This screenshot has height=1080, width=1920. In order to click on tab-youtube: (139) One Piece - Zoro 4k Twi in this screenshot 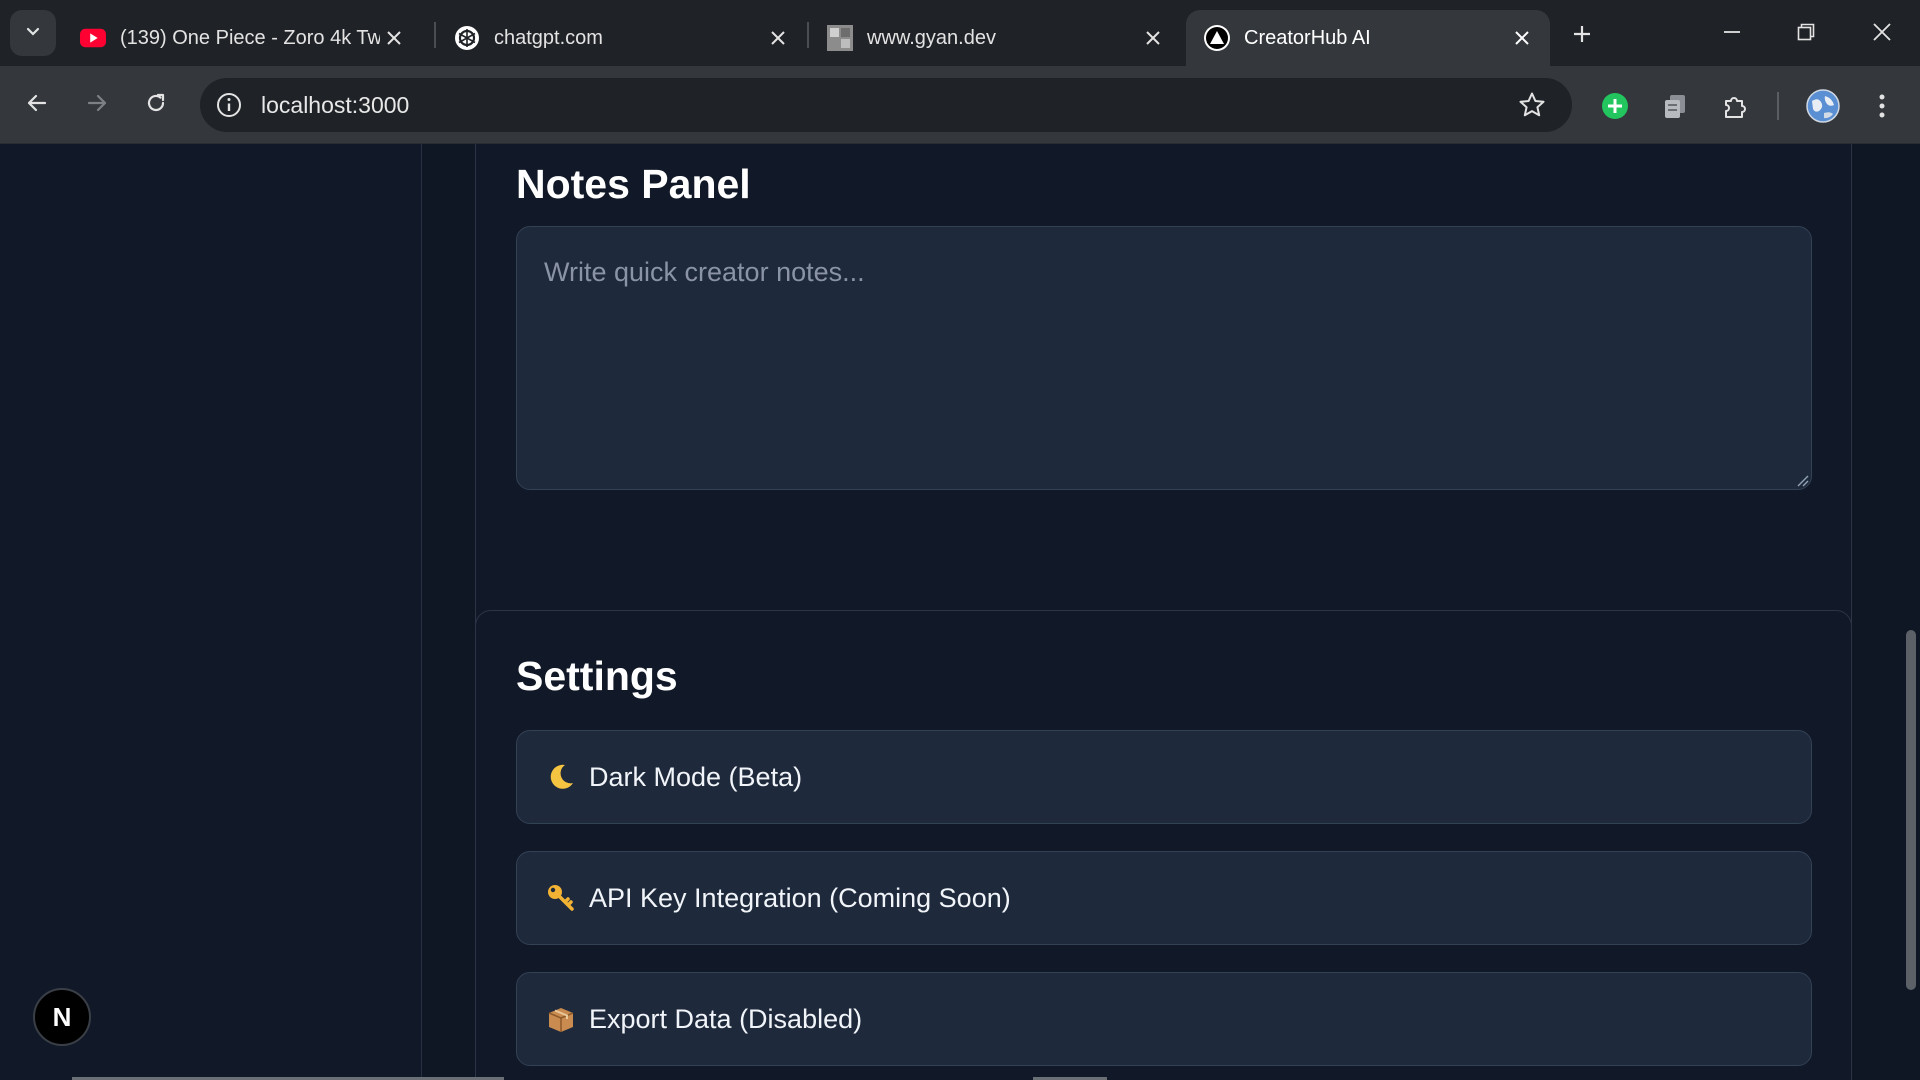, I will do `click(242, 38)`.